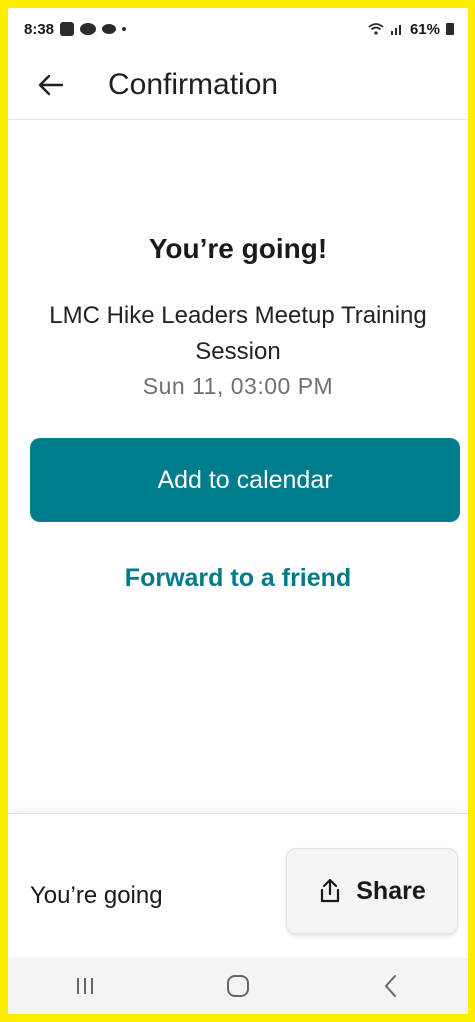  I want to click on event-name: LMC Hike Leaders Meetup Training Session, so click(238, 333).